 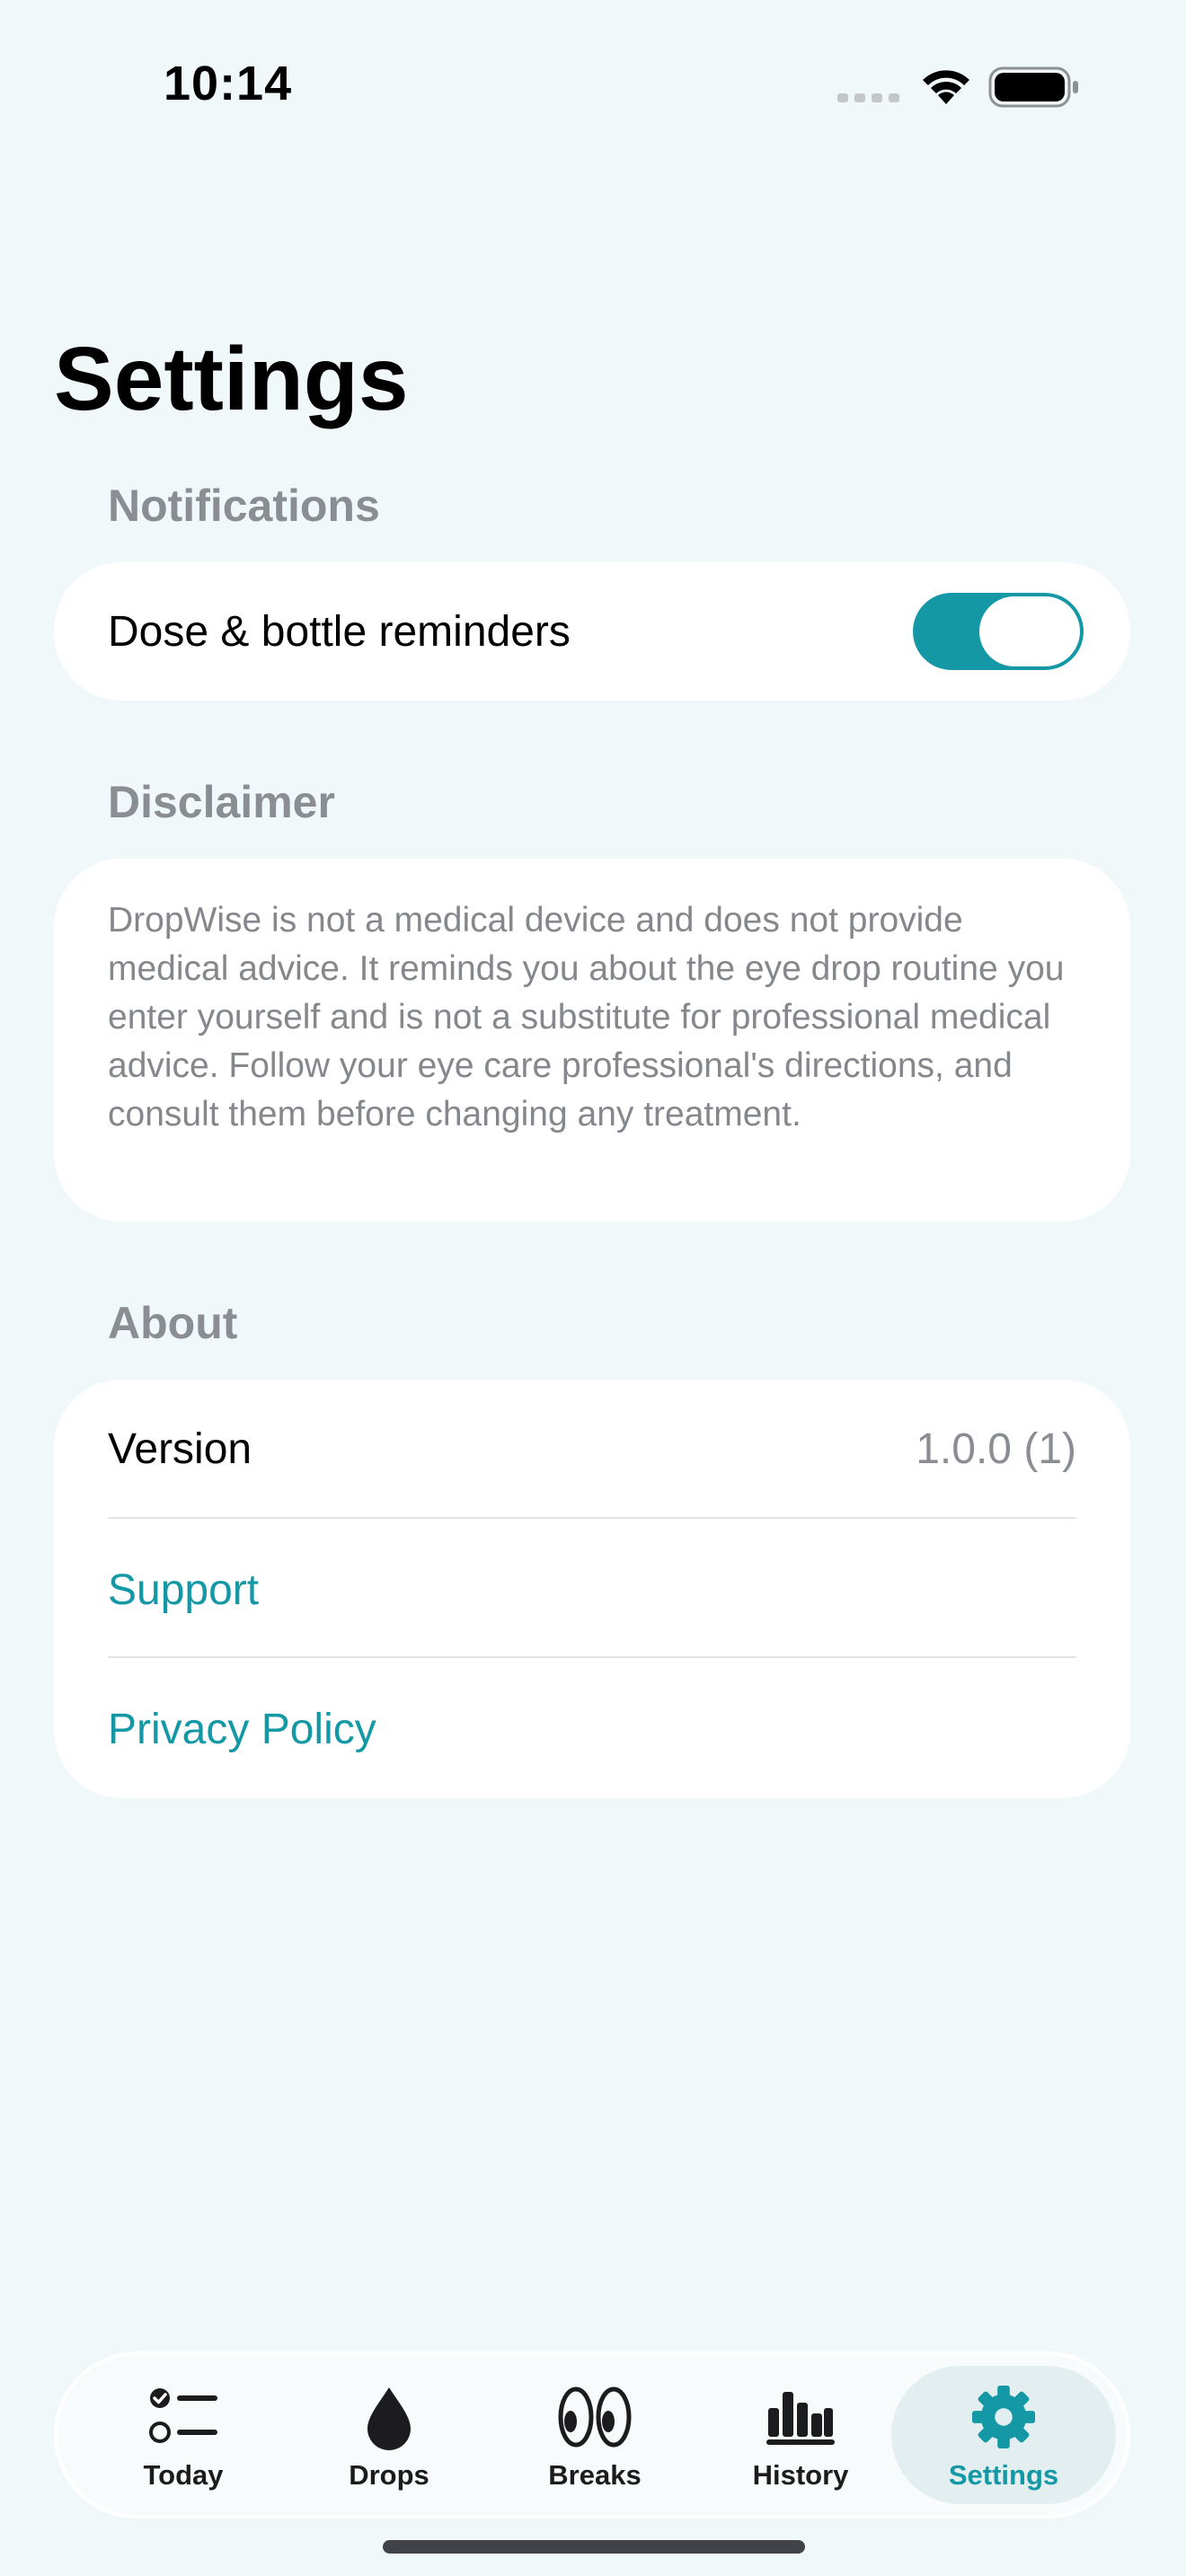 What do you see at coordinates (173, 1323) in the screenshot?
I see `about-section-header: About` at bounding box center [173, 1323].